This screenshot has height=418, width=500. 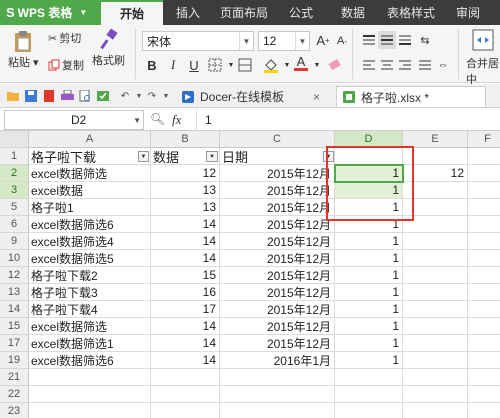 I want to click on name-box: D2 ▼, so click(x=74, y=120).